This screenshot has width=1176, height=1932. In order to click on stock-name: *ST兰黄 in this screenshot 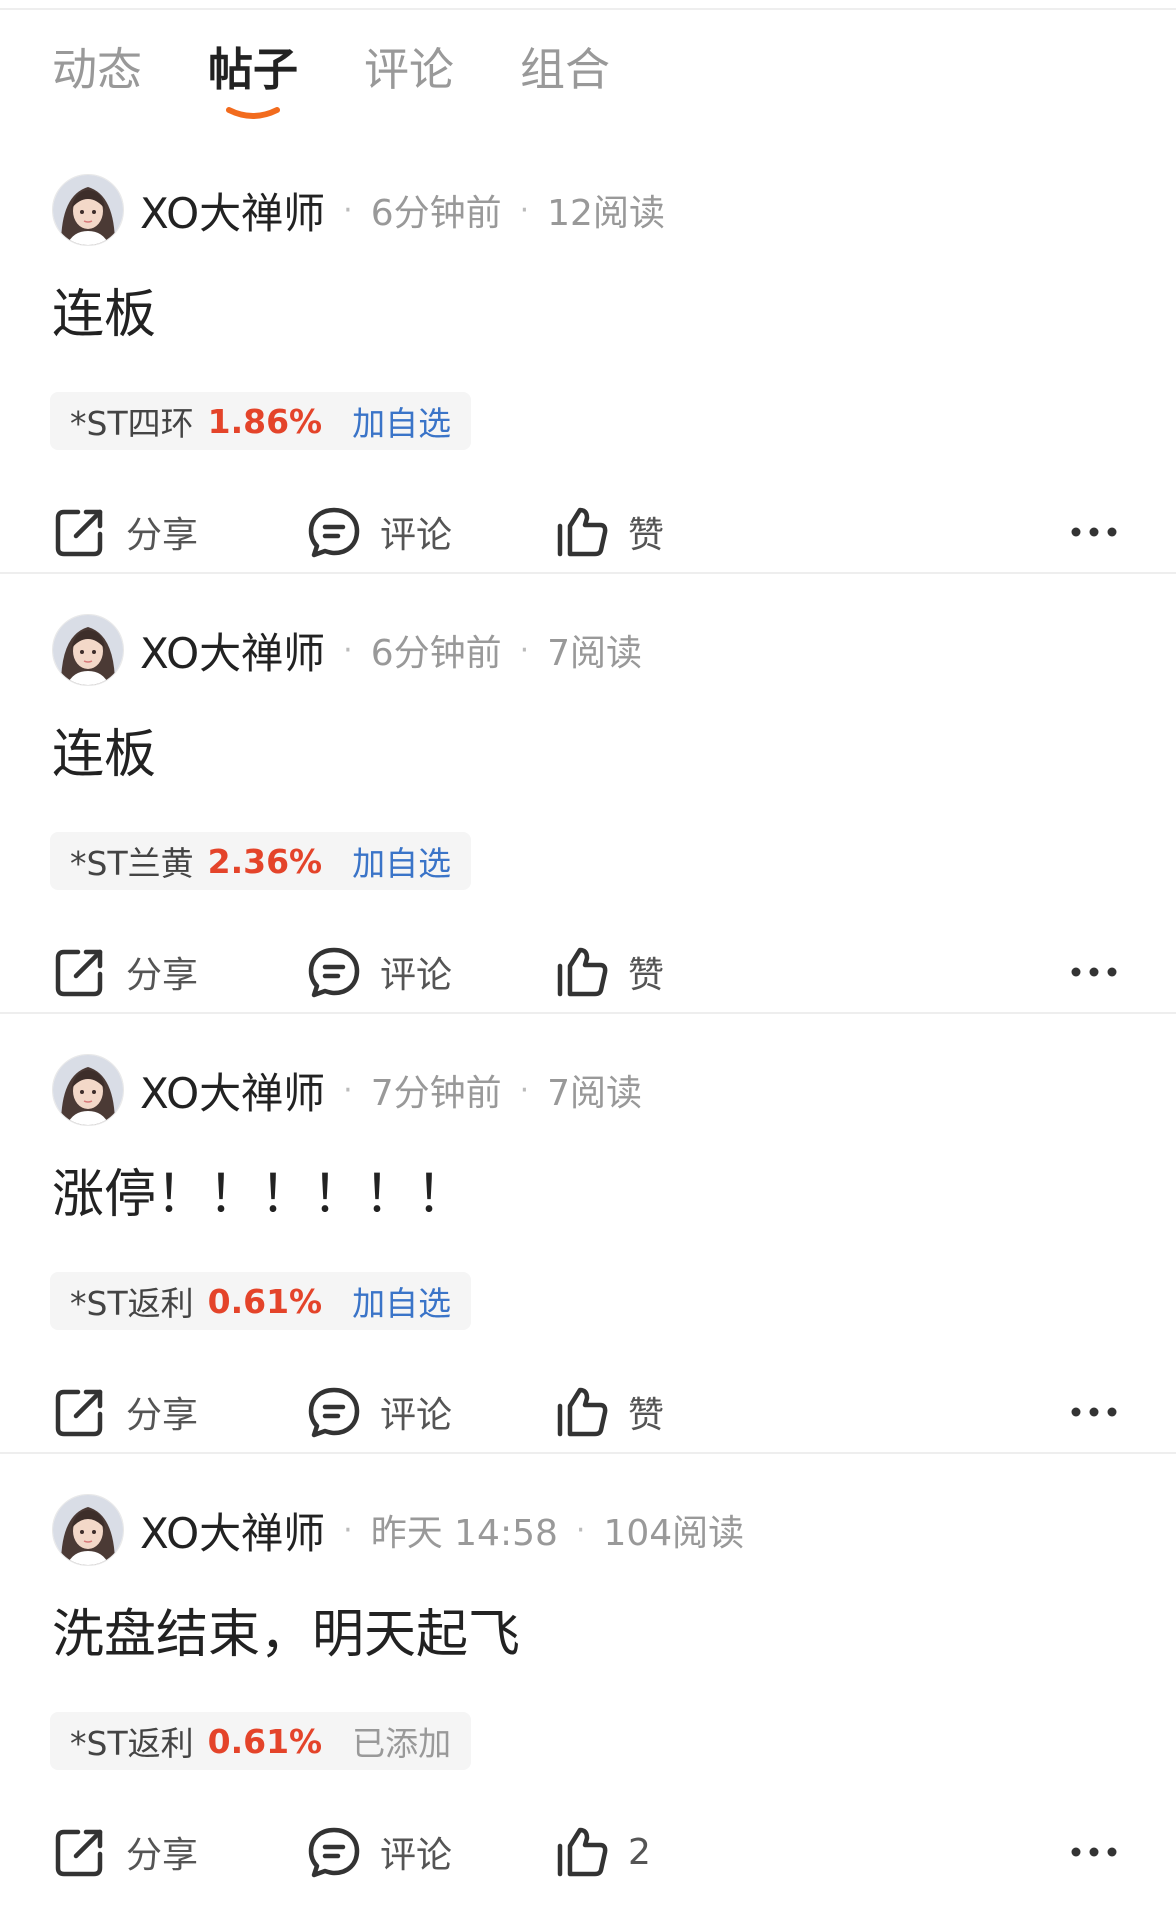, I will do `click(132, 863)`.